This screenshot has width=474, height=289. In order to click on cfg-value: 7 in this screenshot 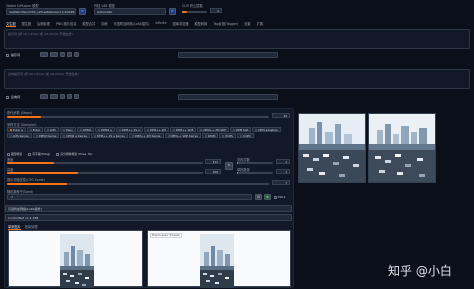, I will do `click(281, 182)`.